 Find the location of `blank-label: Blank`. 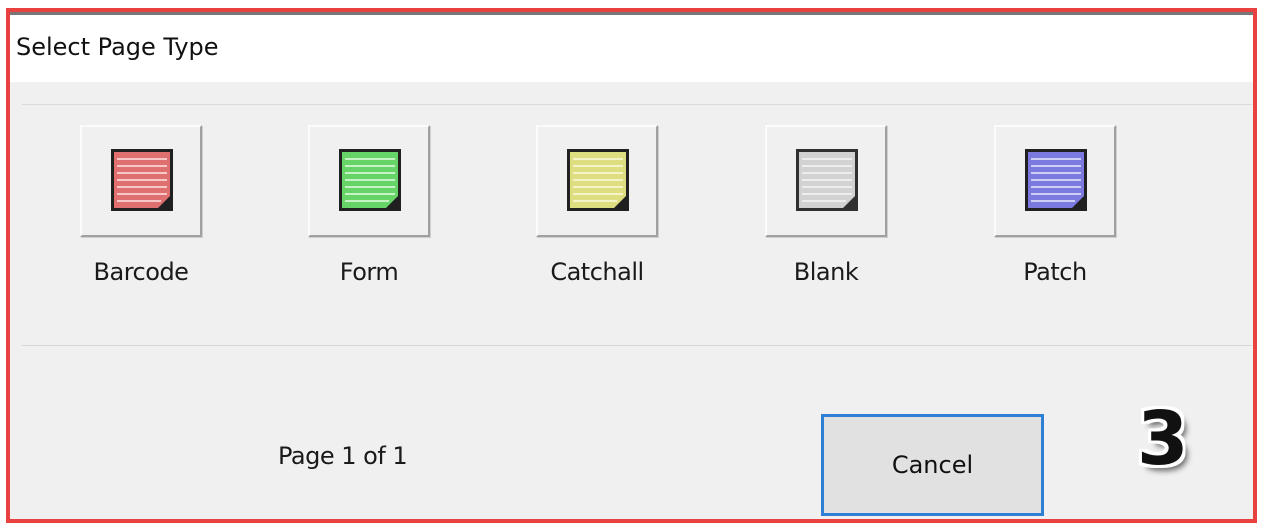

blank-label: Blank is located at coordinates (826, 272).